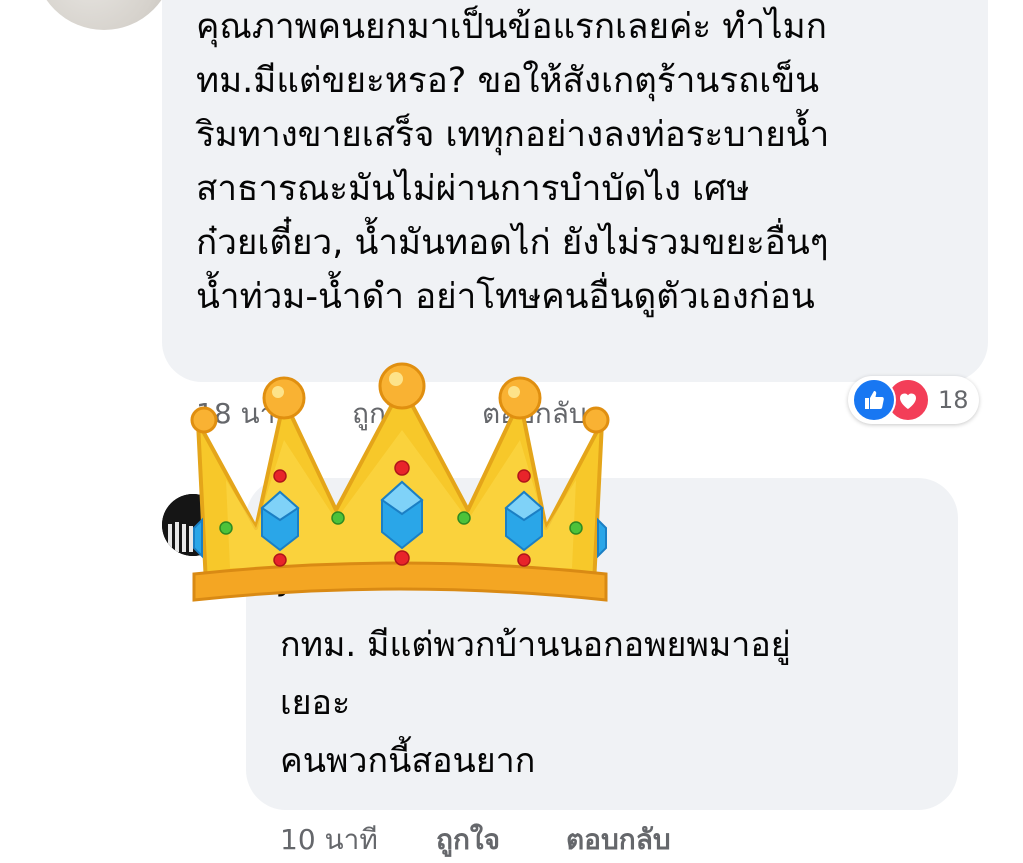 This screenshot has width=1023, height=863. What do you see at coordinates (505, 297) in the screenshot?
I see `comment-line: น้ำท่วม-น้ำดำ อย่าโทษคนอื่นดูตัวเองก่อน` at bounding box center [505, 297].